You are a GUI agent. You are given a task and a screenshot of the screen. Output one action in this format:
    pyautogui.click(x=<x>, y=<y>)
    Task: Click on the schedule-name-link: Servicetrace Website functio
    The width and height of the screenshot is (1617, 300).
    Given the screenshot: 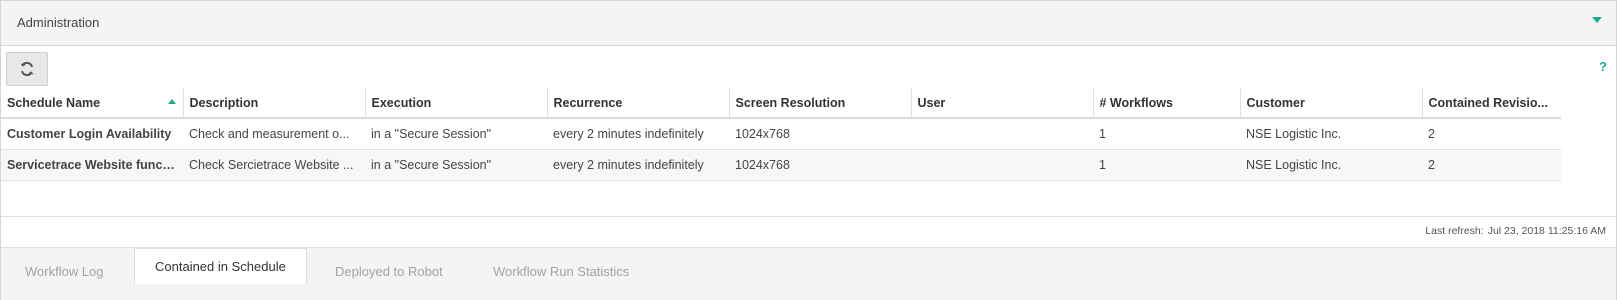 What is the action you would take?
    pyautogui.click(x=92, y=165)
    